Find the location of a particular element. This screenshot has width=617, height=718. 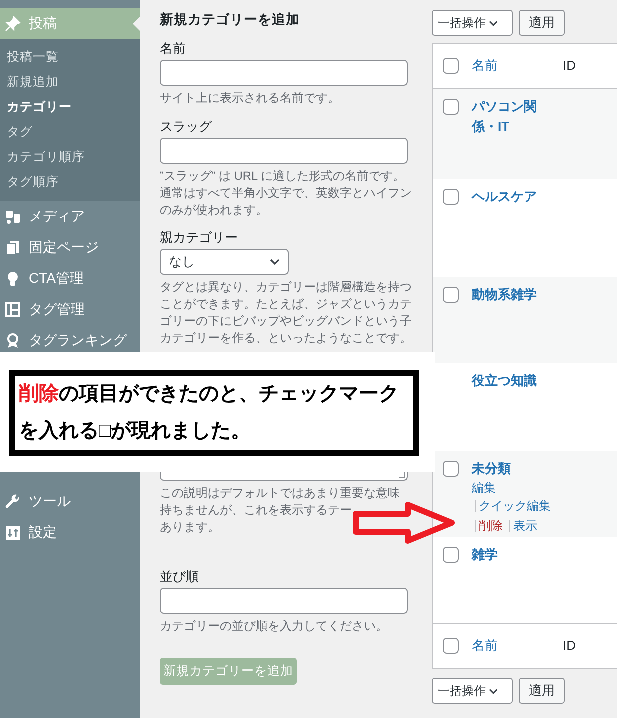

help-text: サイト上に表示される名前です。 is located at coordinates (250, 98).